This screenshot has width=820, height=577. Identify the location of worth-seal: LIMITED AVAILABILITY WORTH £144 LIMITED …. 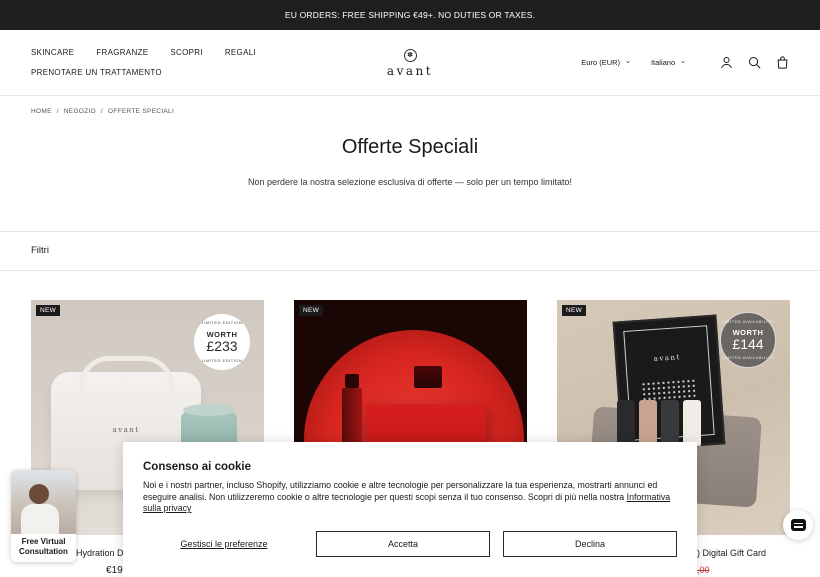
(748, 340).